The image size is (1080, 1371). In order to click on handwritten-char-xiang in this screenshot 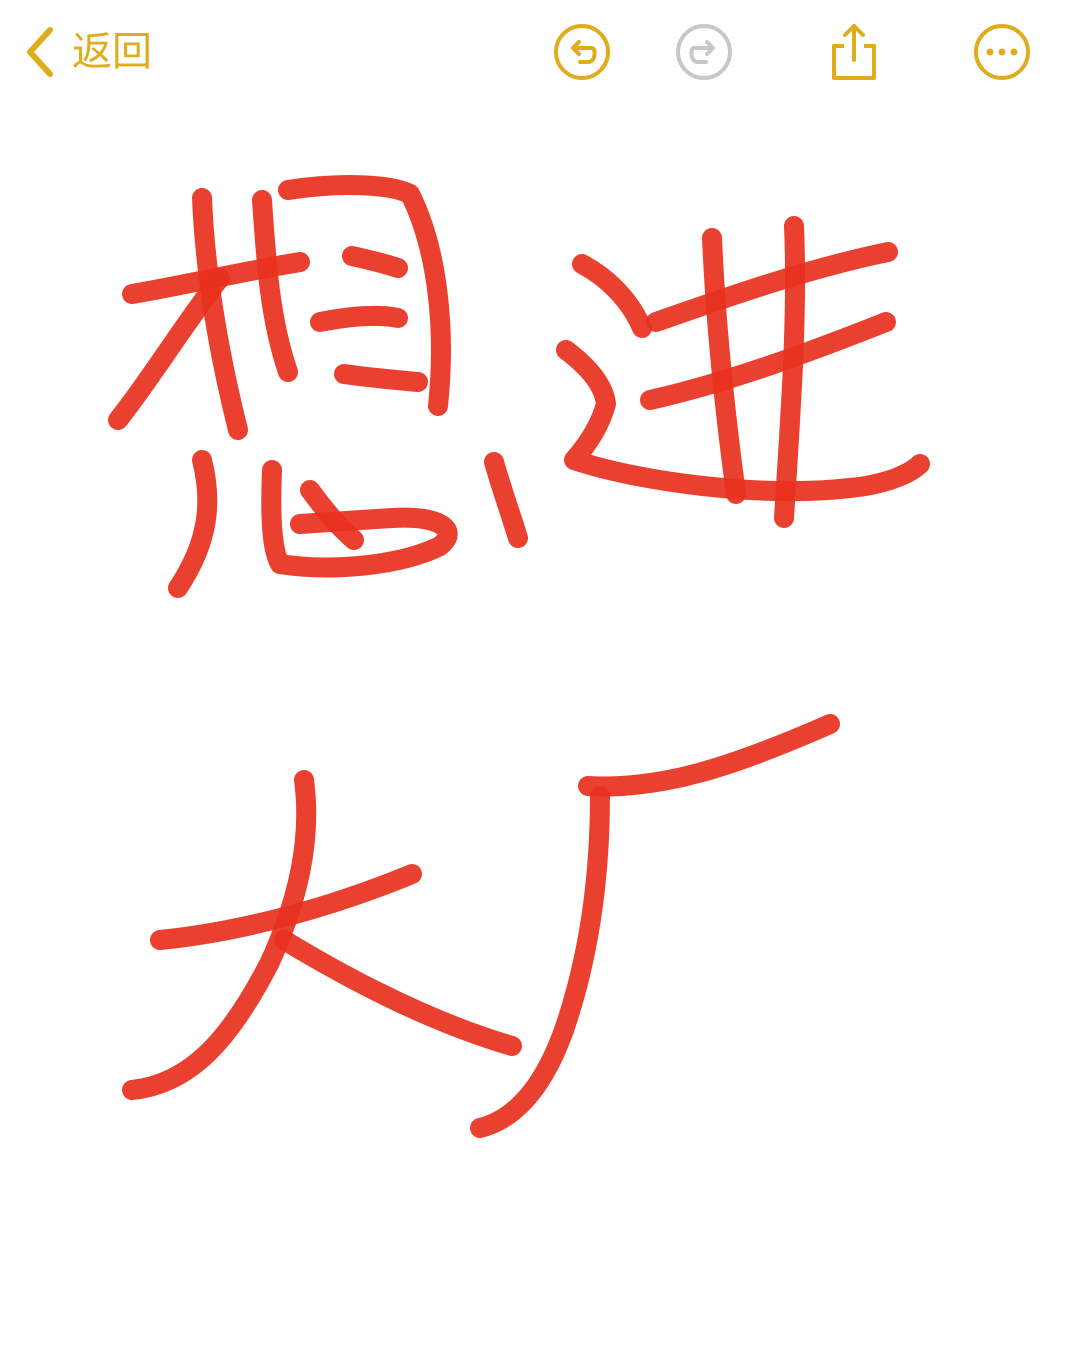, I will do `click(318, 386)`.